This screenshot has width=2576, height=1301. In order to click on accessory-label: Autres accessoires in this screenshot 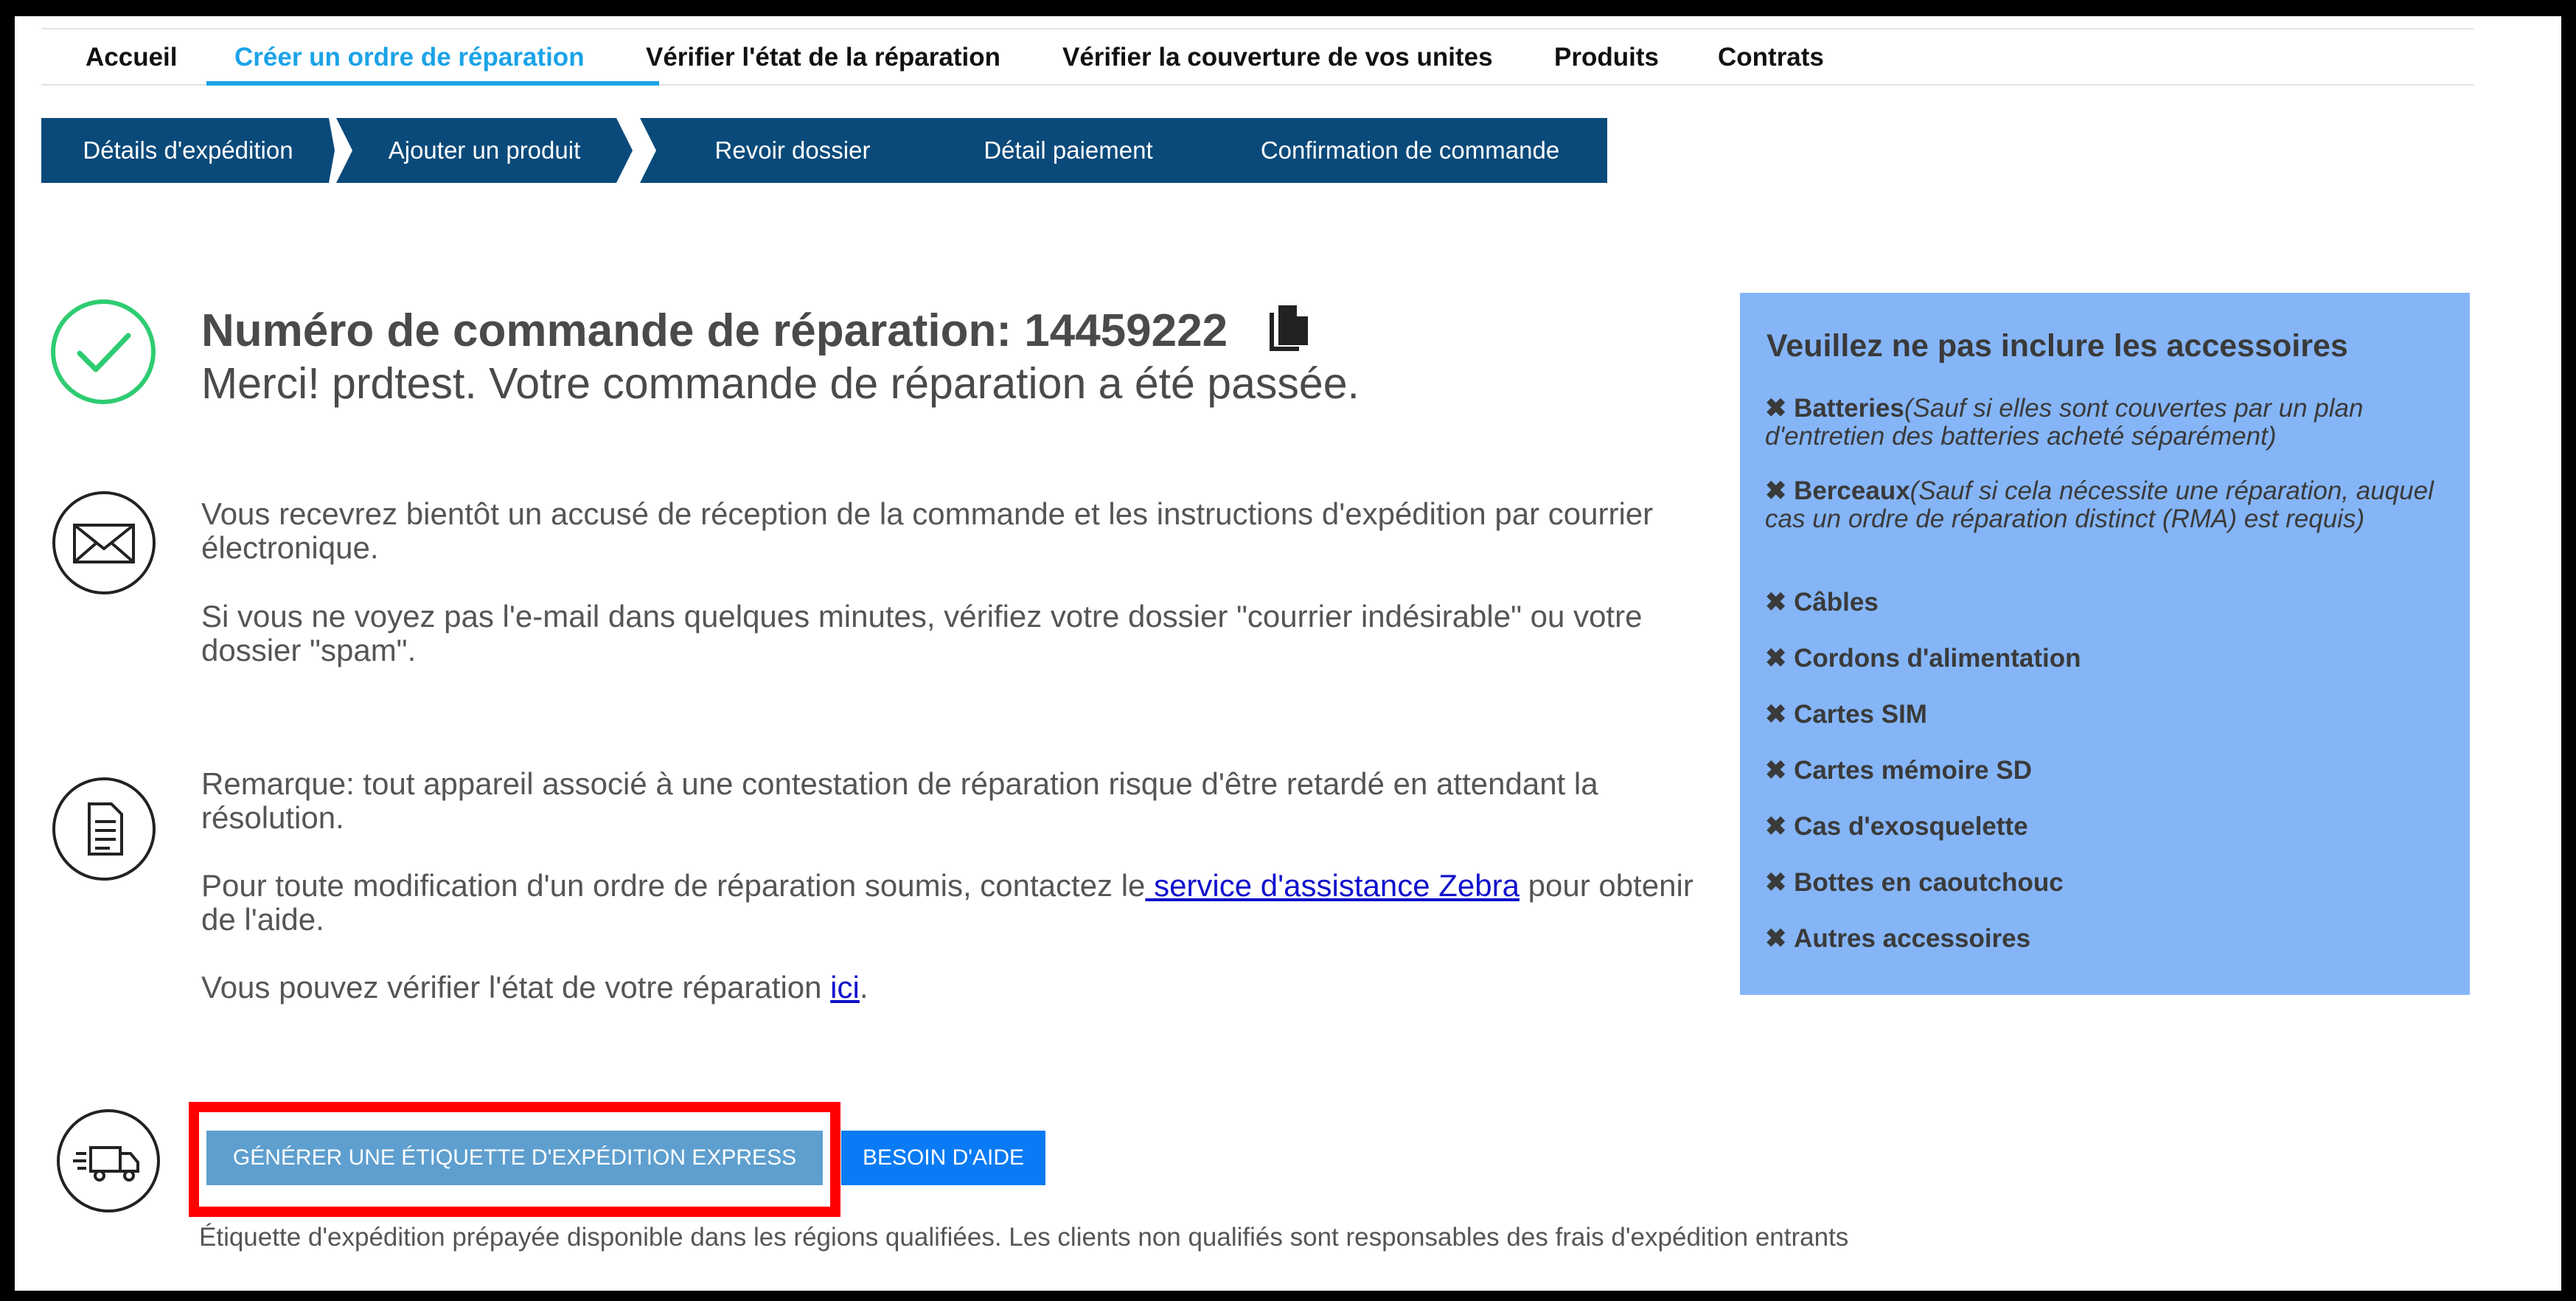, I will do `click(1912, 938)`.